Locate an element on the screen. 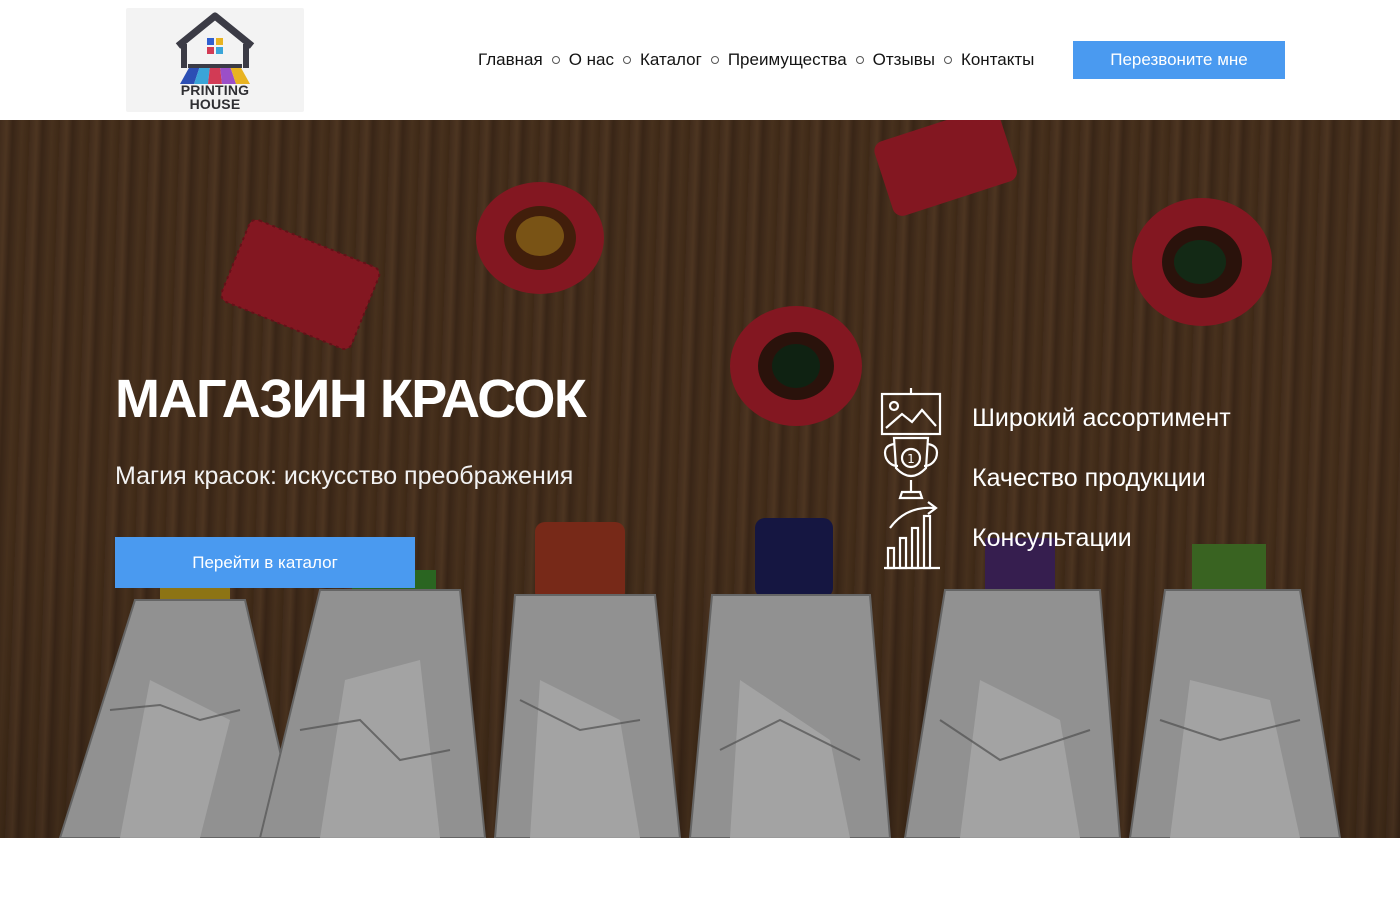  callback-button: Перезвоните мне is located at coordinates (1179, 60).